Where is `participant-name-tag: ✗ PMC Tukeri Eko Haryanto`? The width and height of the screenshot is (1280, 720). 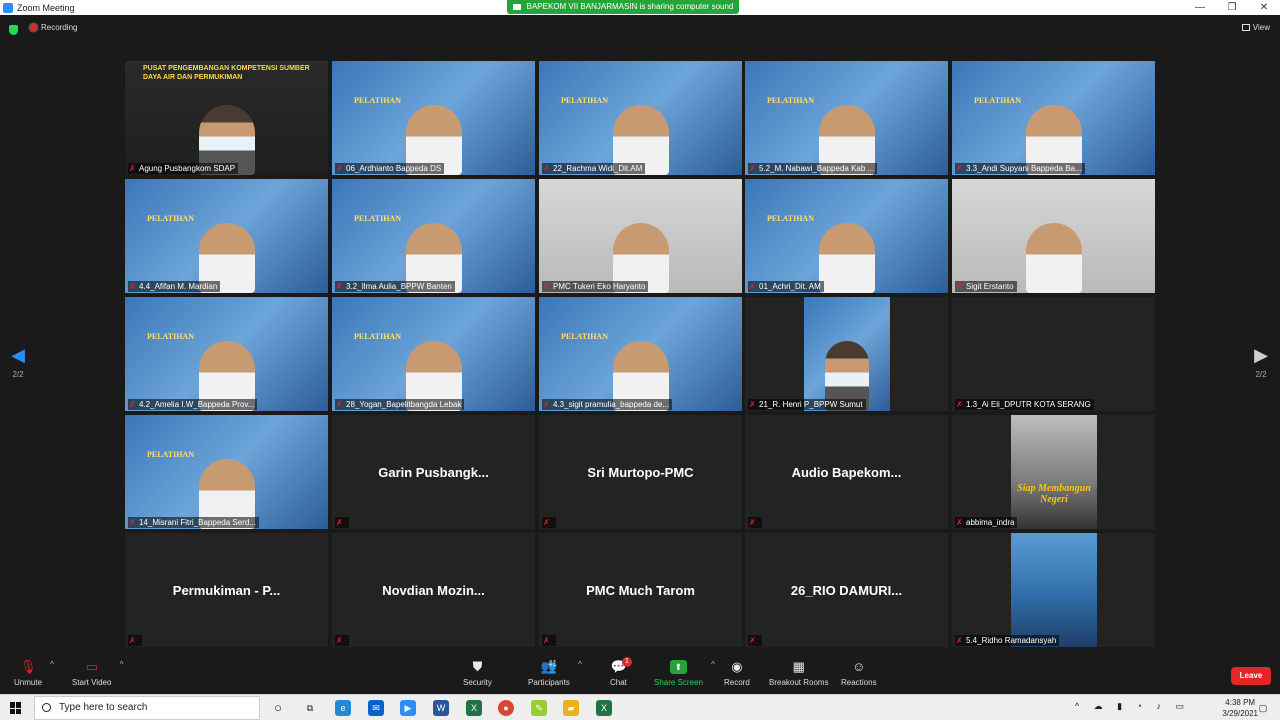
participant-name-tag: ✗ PMC Tukeri Eko Haryanto is located at coordinates (595, 286).